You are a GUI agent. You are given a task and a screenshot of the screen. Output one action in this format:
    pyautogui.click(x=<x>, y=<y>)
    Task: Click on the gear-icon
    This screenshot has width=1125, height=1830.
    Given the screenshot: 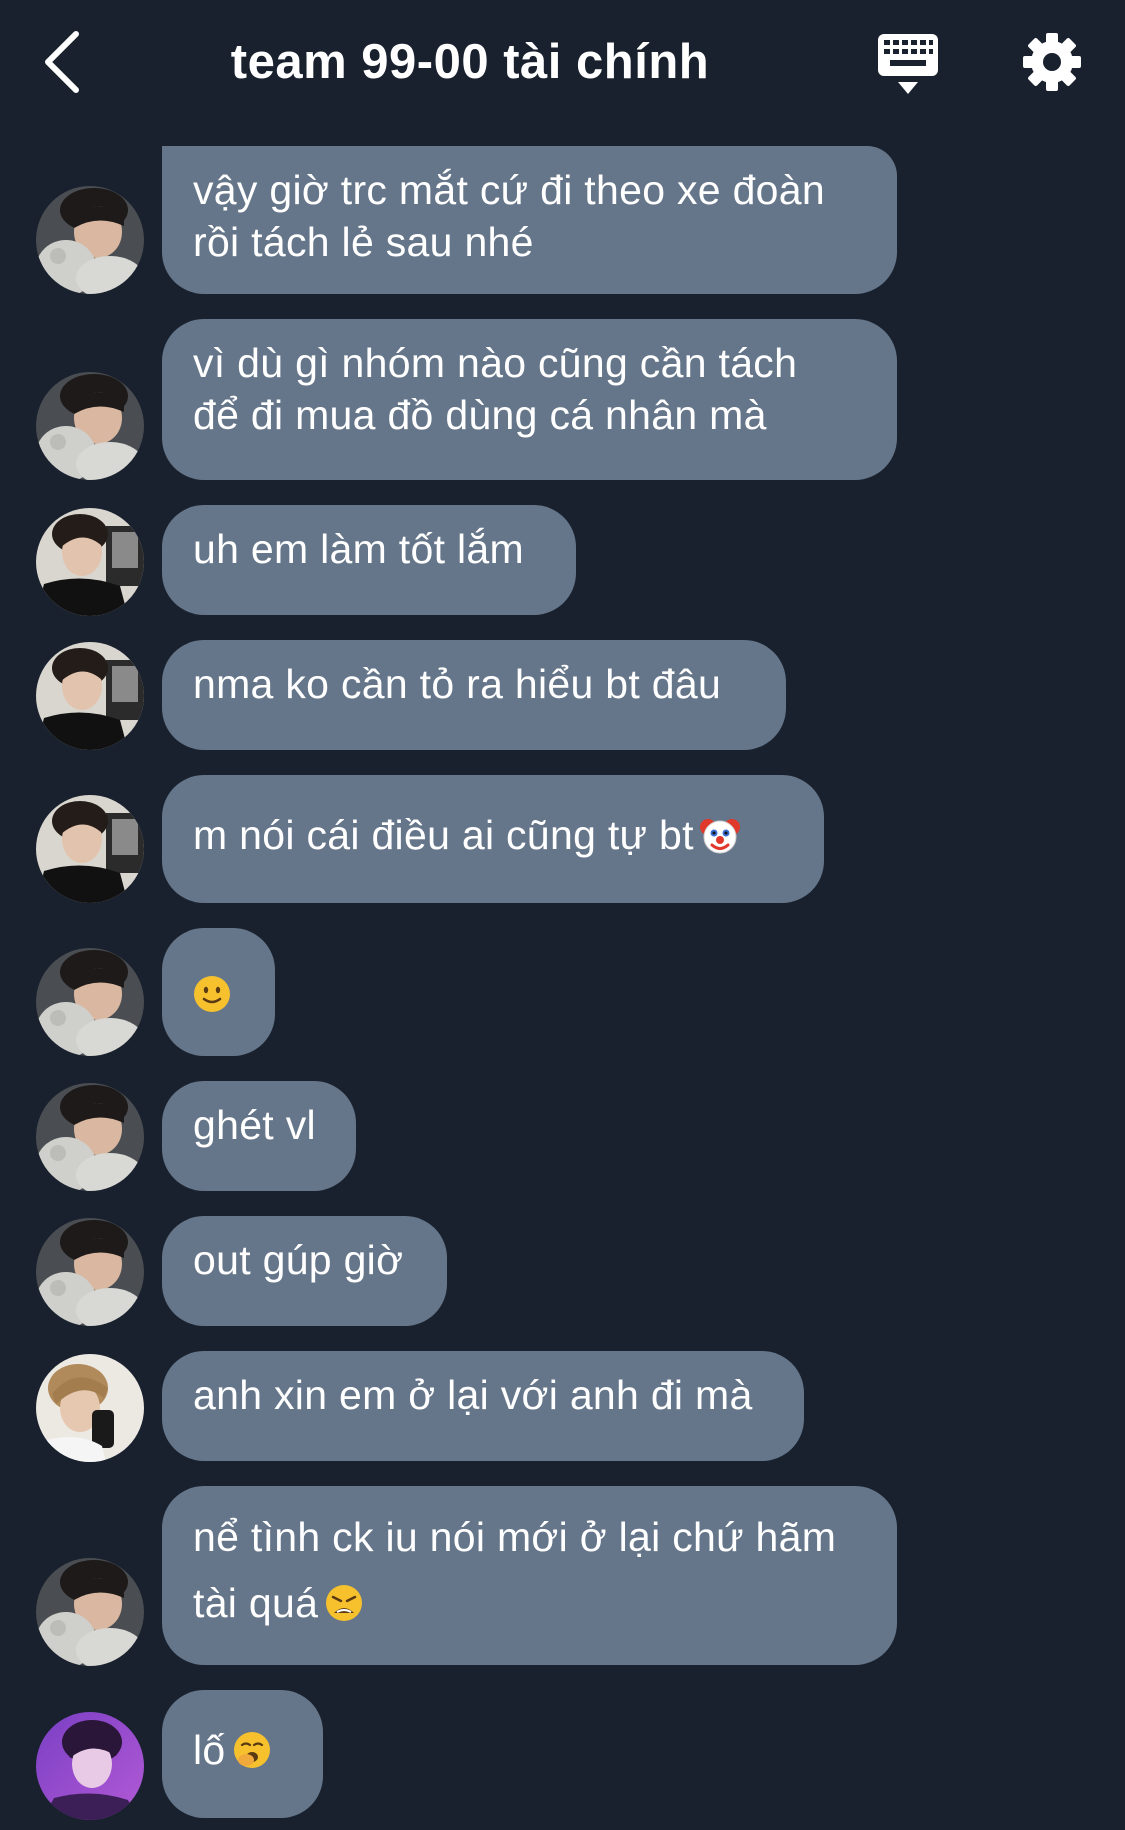 What is the action you would take?
    pyautogui.click(x=1052, y=62)
    